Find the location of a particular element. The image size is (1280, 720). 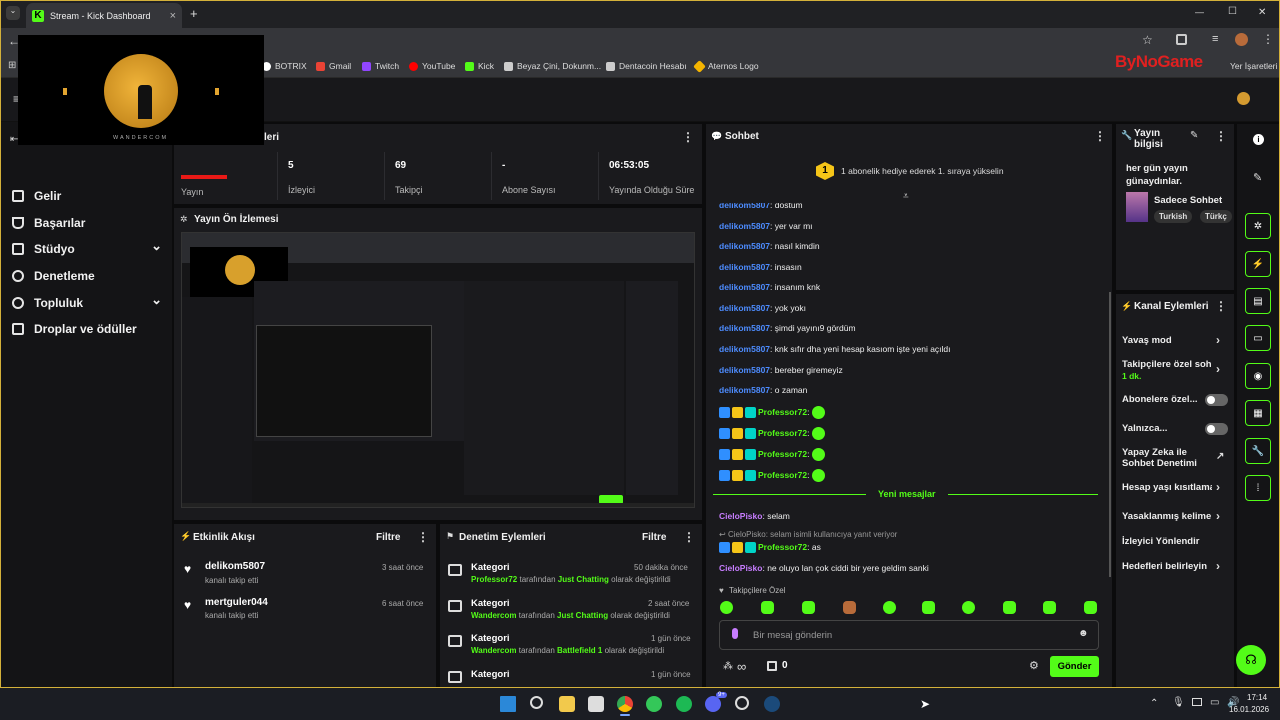

sidebar-item-gelir: Gelir is located at coordinates (87, 196).